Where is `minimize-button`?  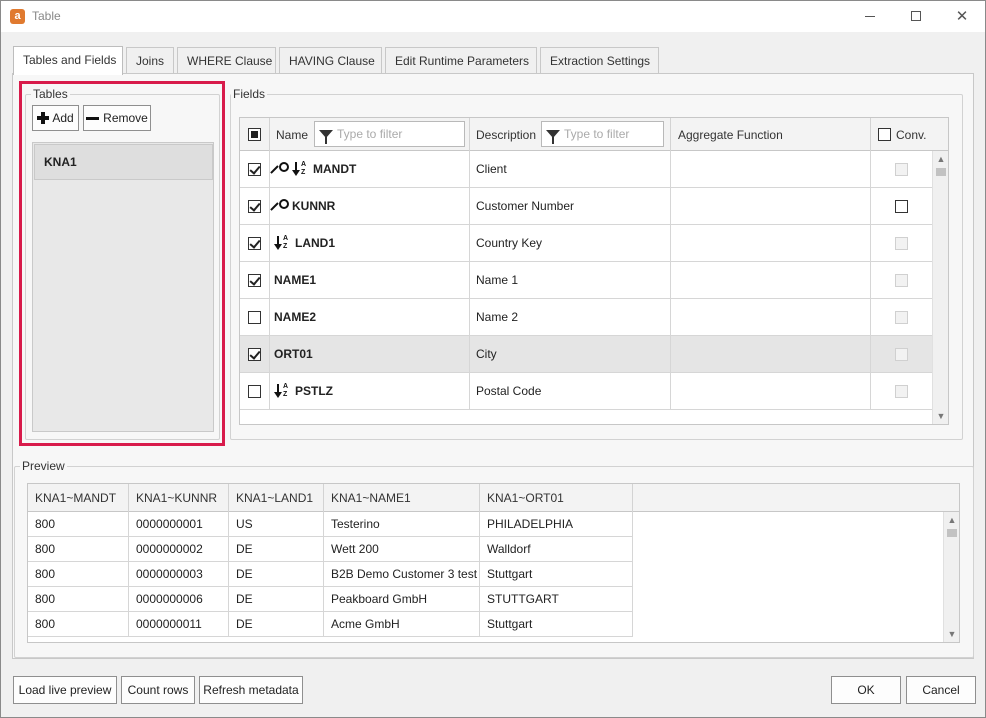 minimize-button is located at coordinates (870, 16).